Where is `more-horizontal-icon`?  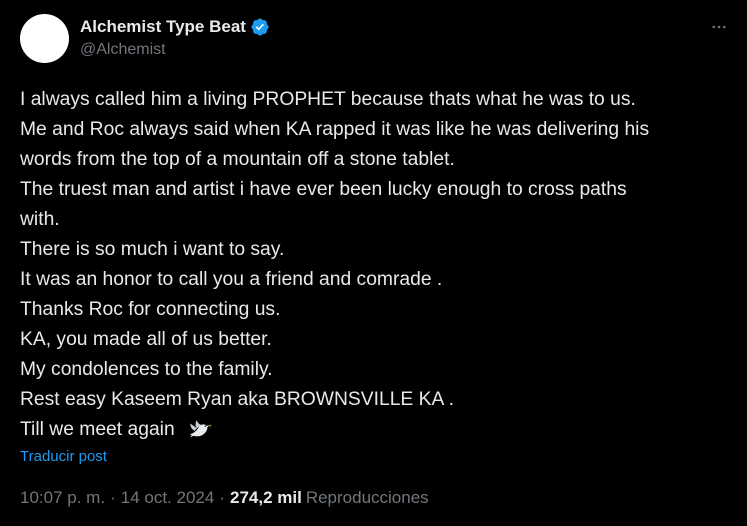 more-horizontal-icon is located at coordinates (719, 27).